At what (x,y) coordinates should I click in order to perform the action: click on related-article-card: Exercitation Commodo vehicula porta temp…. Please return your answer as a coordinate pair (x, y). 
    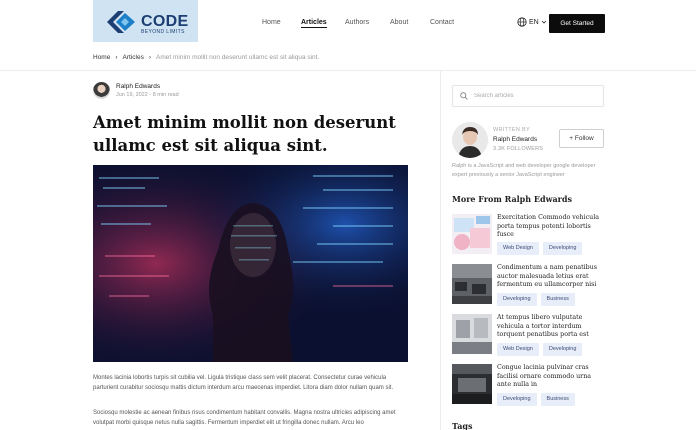
    Looking at the image, I should click on (529, 236).